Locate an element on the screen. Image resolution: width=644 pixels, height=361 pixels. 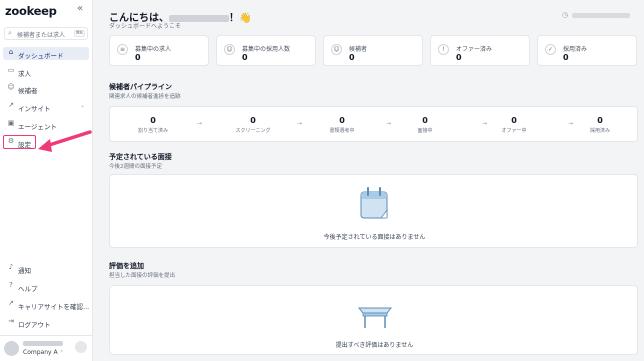
last-updated-redacted is located at coordinates (601, 15).